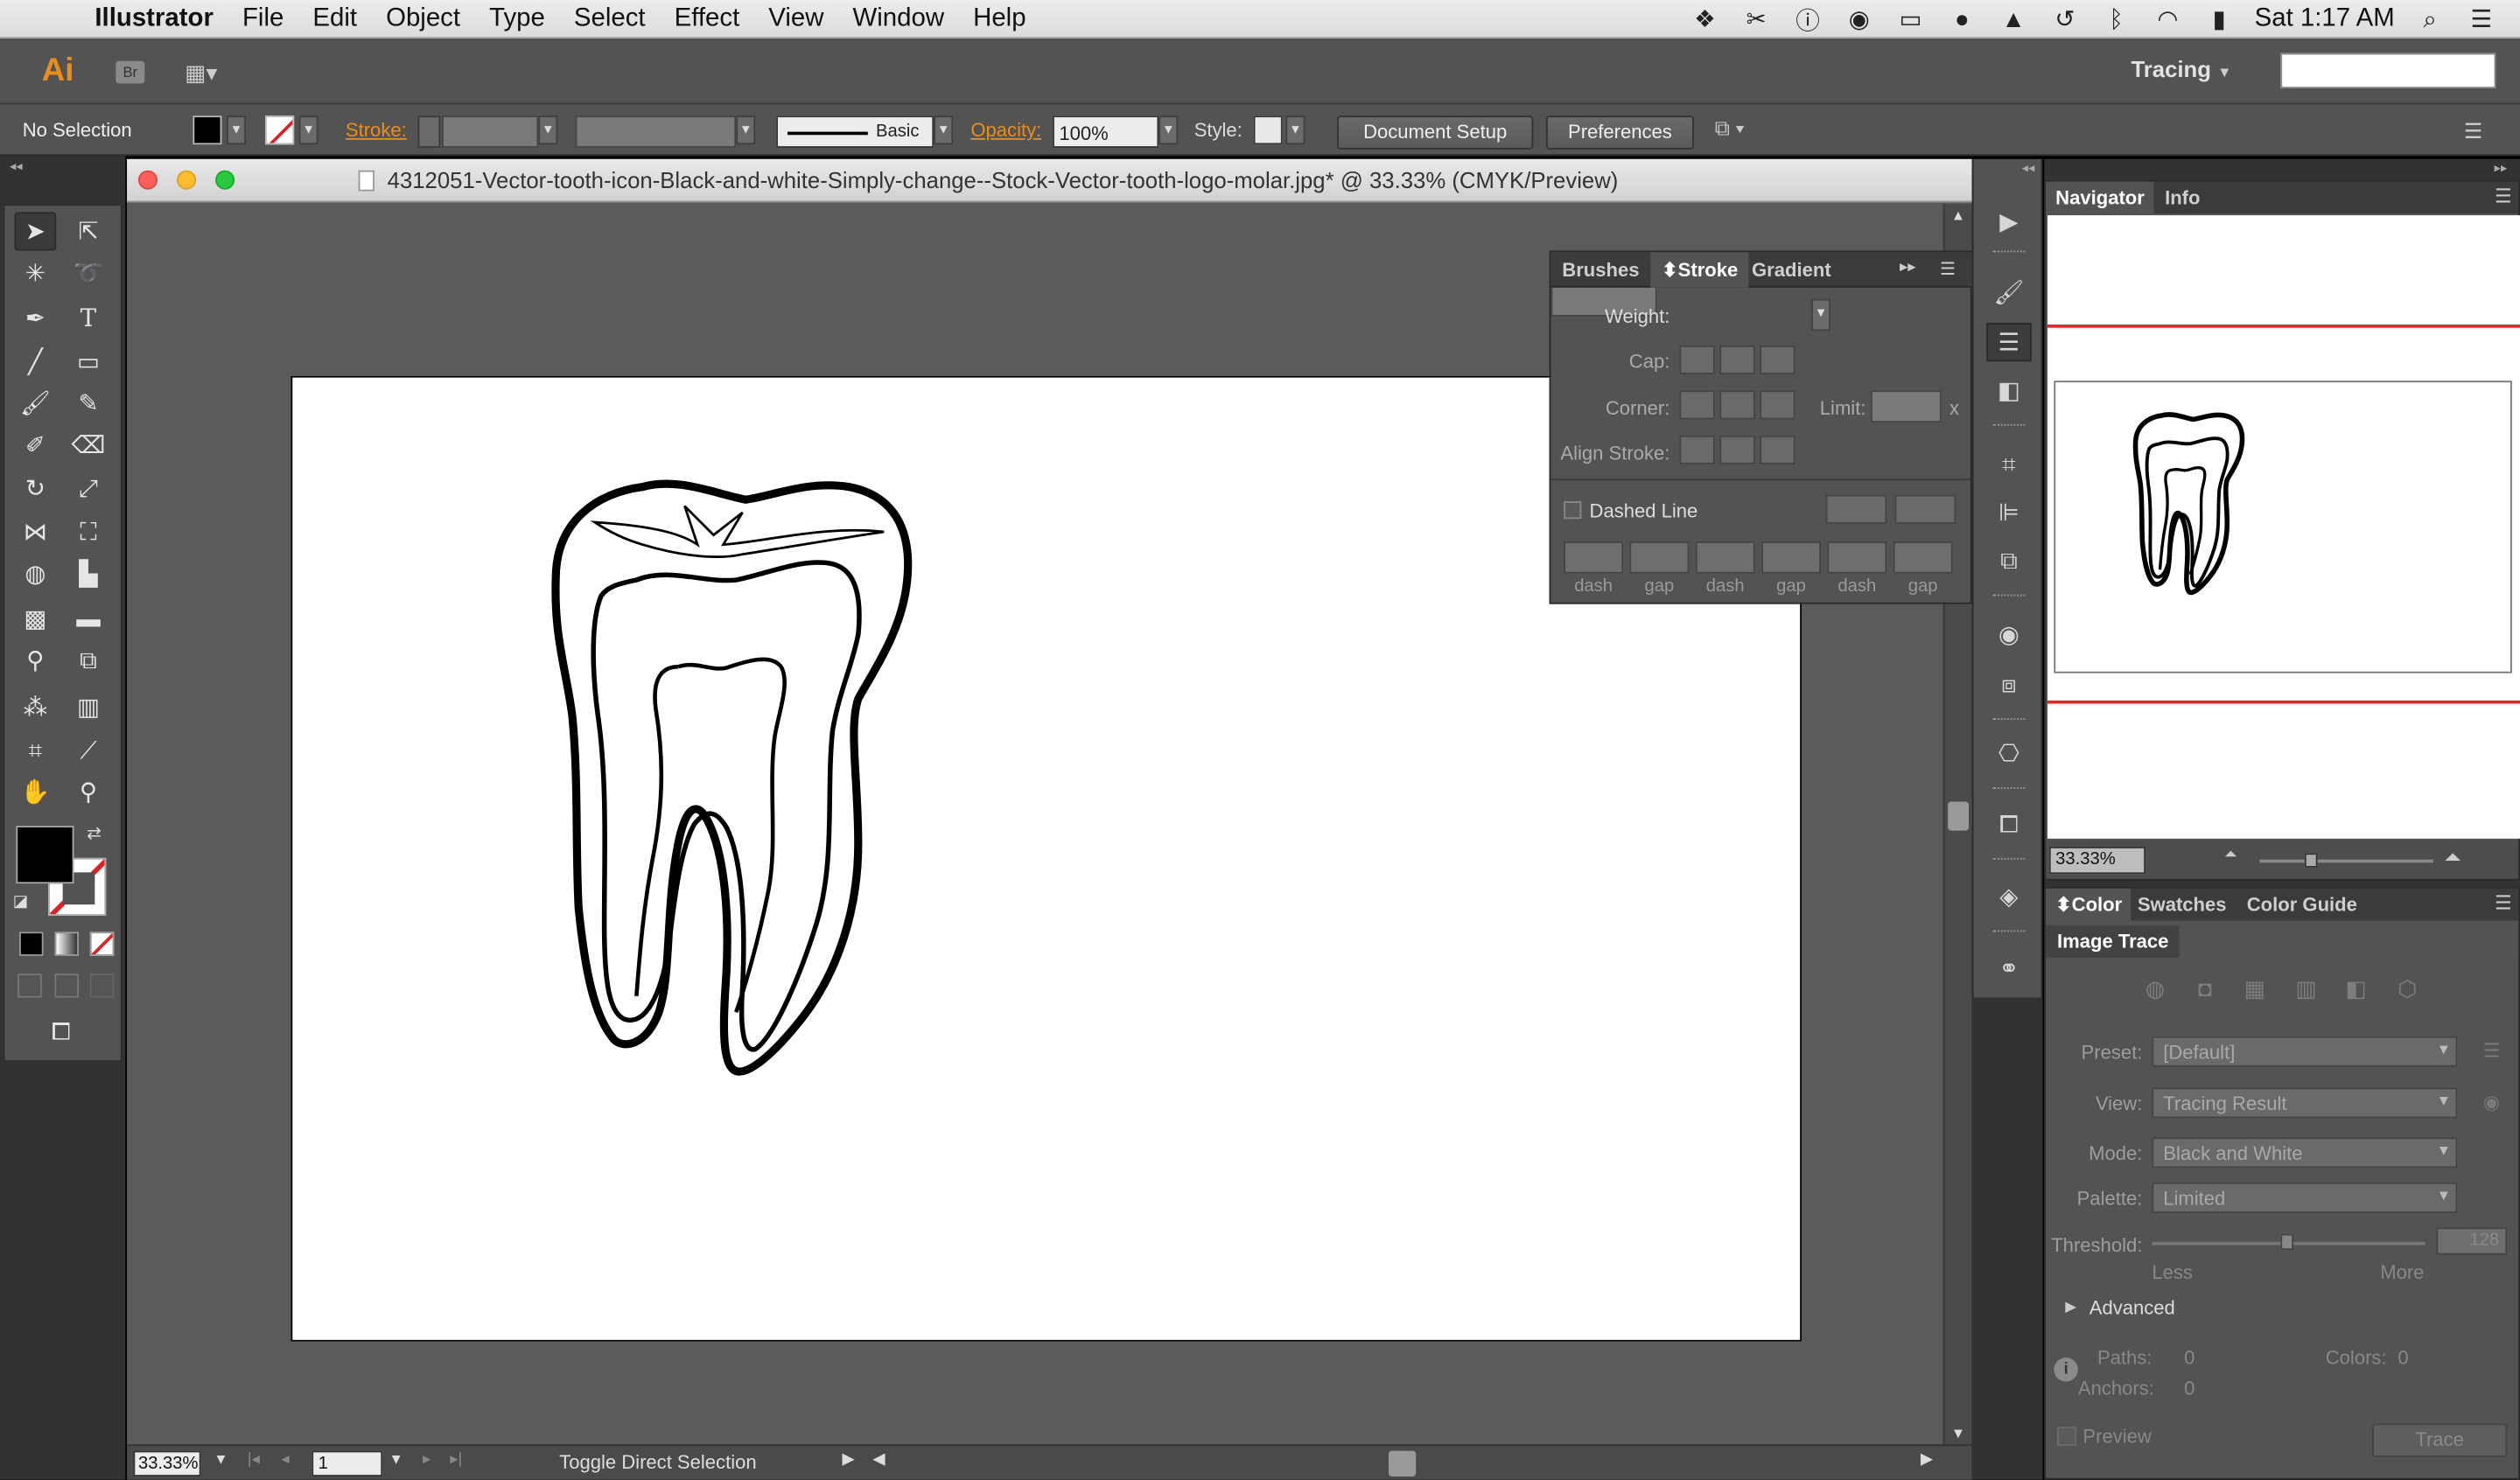  Describe the element at coordinates (1594, 557) in the screenshot. I see `dash-1-field` at that location.